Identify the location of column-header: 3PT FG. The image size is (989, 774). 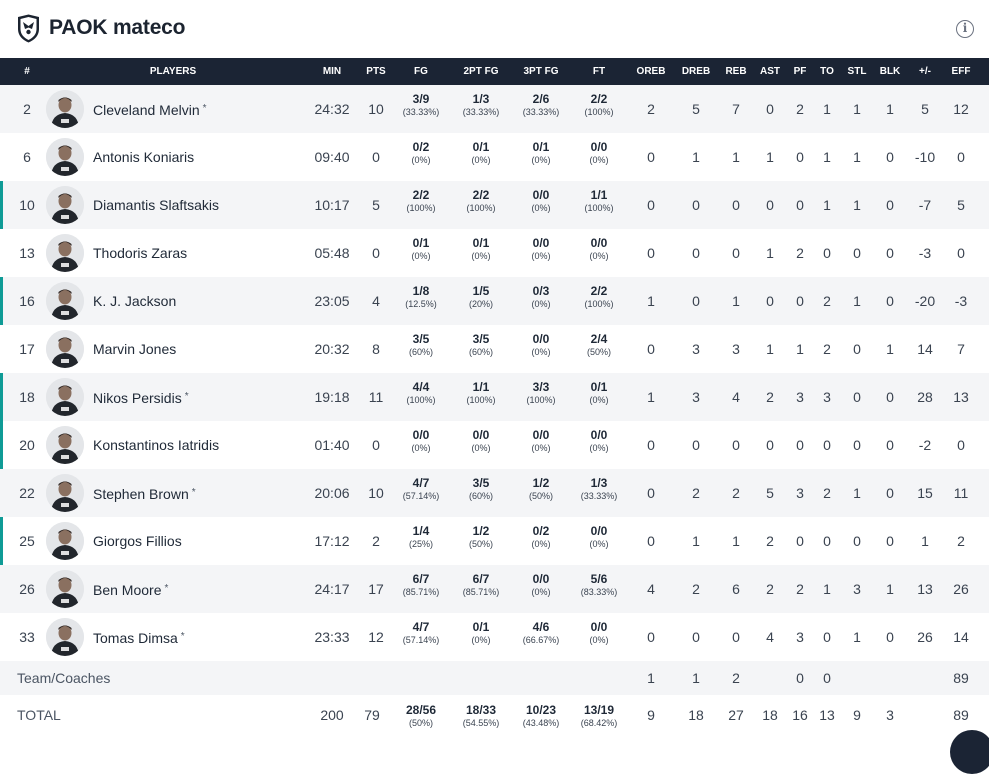
(540, 71).